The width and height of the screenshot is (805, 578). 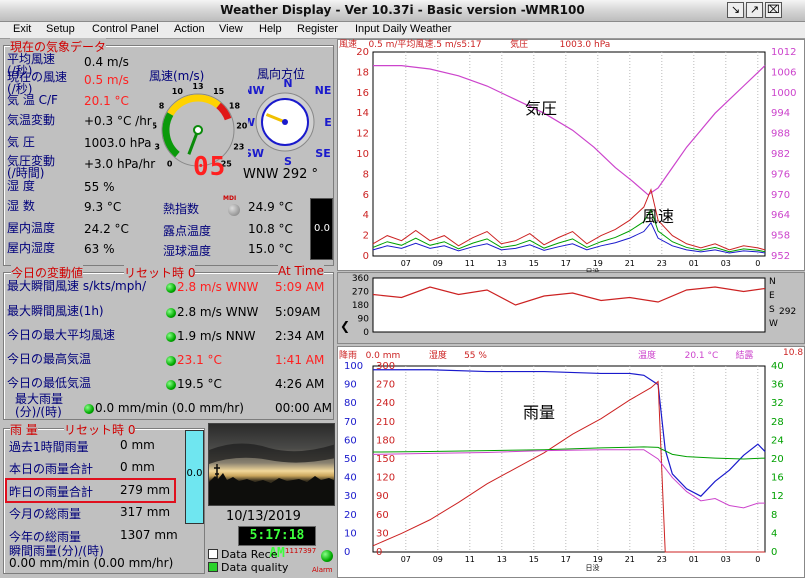 What do you see at coordinates (362, 113) in the screenshot?
I see `y-left-tick-label: 14` at bounding box center [362, 113].